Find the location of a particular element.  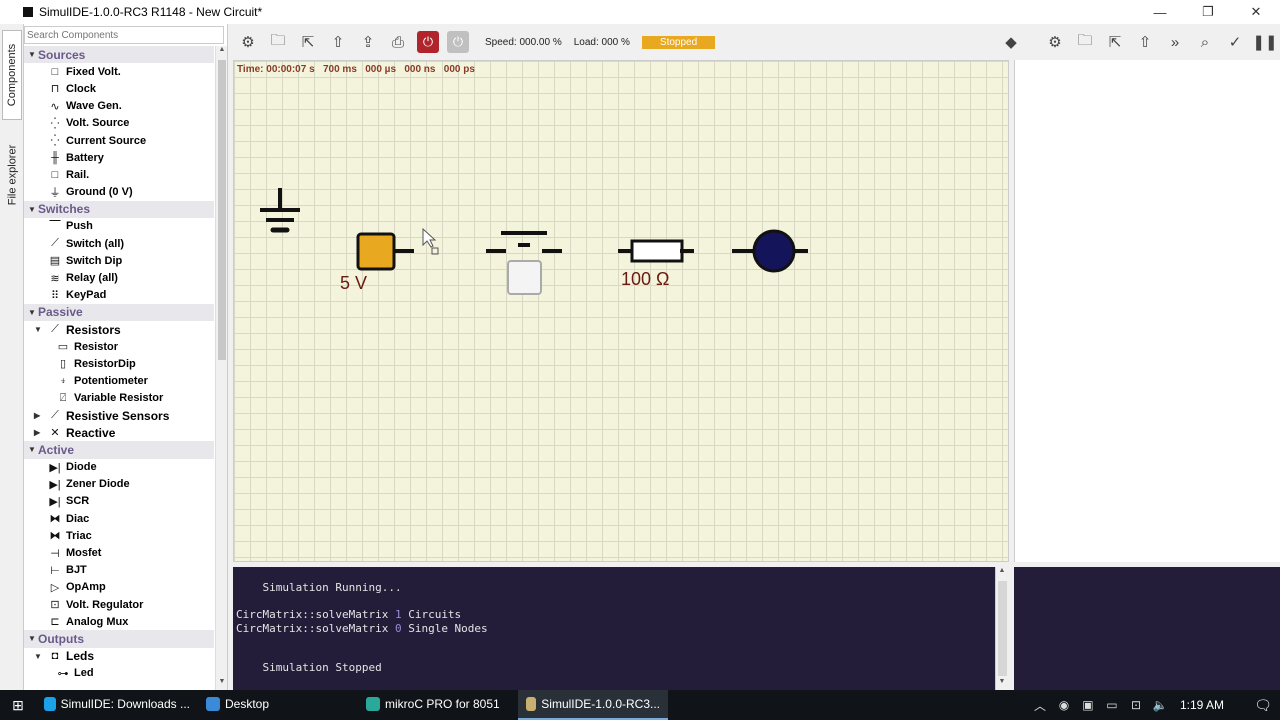

component-icon: ⁛ is located at coordinates (55, 123).